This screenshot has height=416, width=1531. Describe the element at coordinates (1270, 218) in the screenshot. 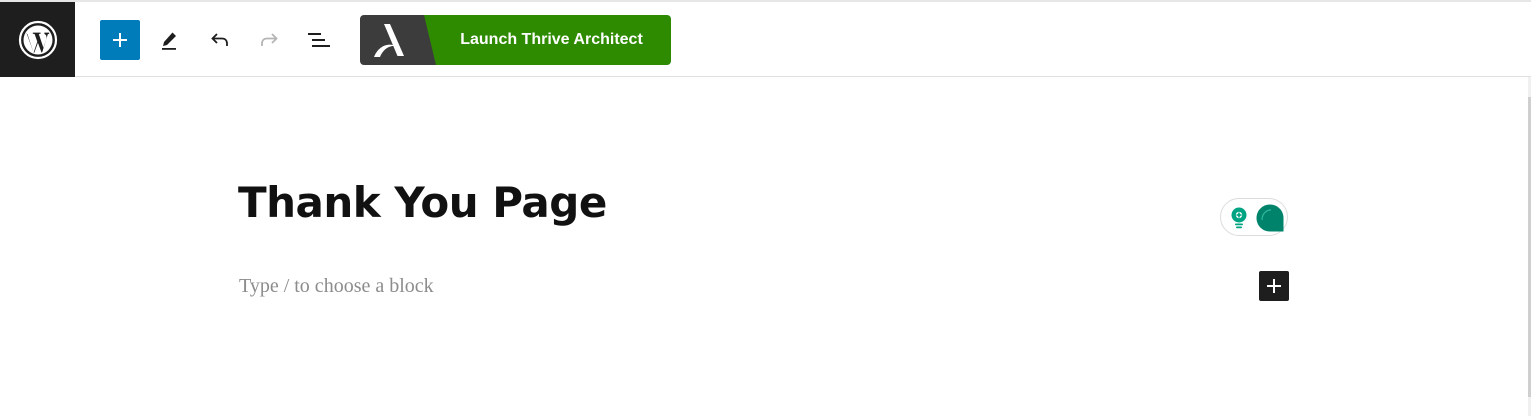

I see `speech-bubble-icon` at that location.